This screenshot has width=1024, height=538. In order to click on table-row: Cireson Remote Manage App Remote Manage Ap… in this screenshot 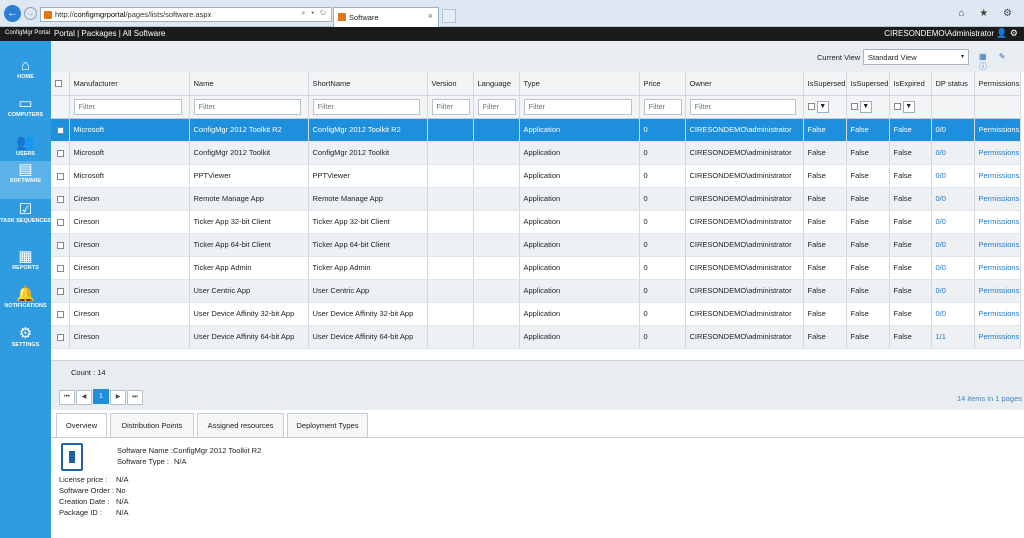, I will do `click(536, 199)`.